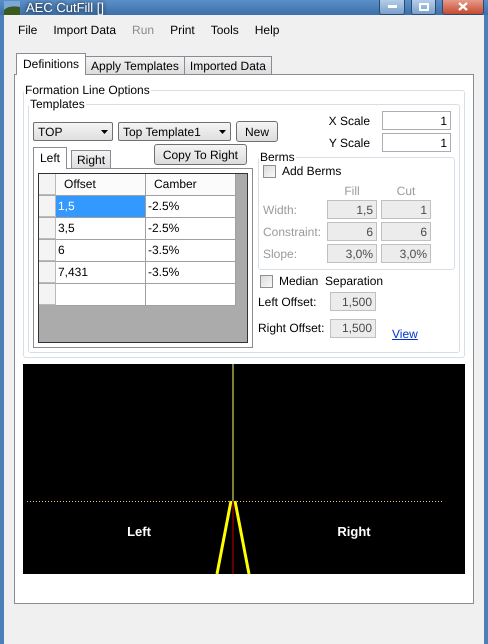 The image size is (488, 644). What do you see at coordinates (266, 281) in the screenshot?
I see `checkbox` at bounding box center [266, 281].